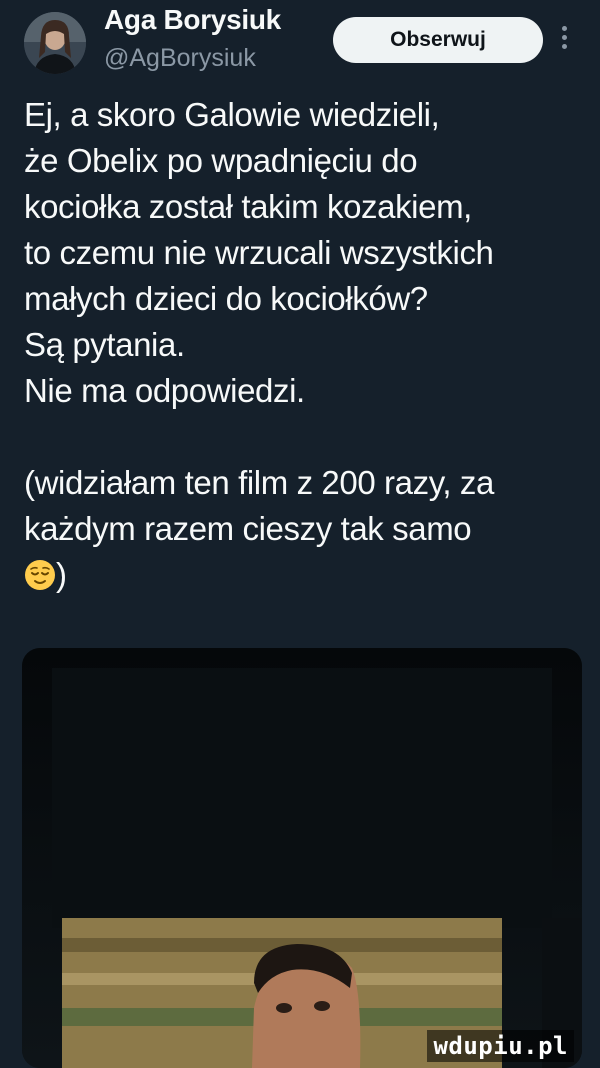 Image resolution: width=600 pixels, height=1068 pixels. What do you see at coordinates (221, 160) in the screenshot?
I see `tweet-line: że Obelix po wpadnięciu do` at bounding box center [221, 160].